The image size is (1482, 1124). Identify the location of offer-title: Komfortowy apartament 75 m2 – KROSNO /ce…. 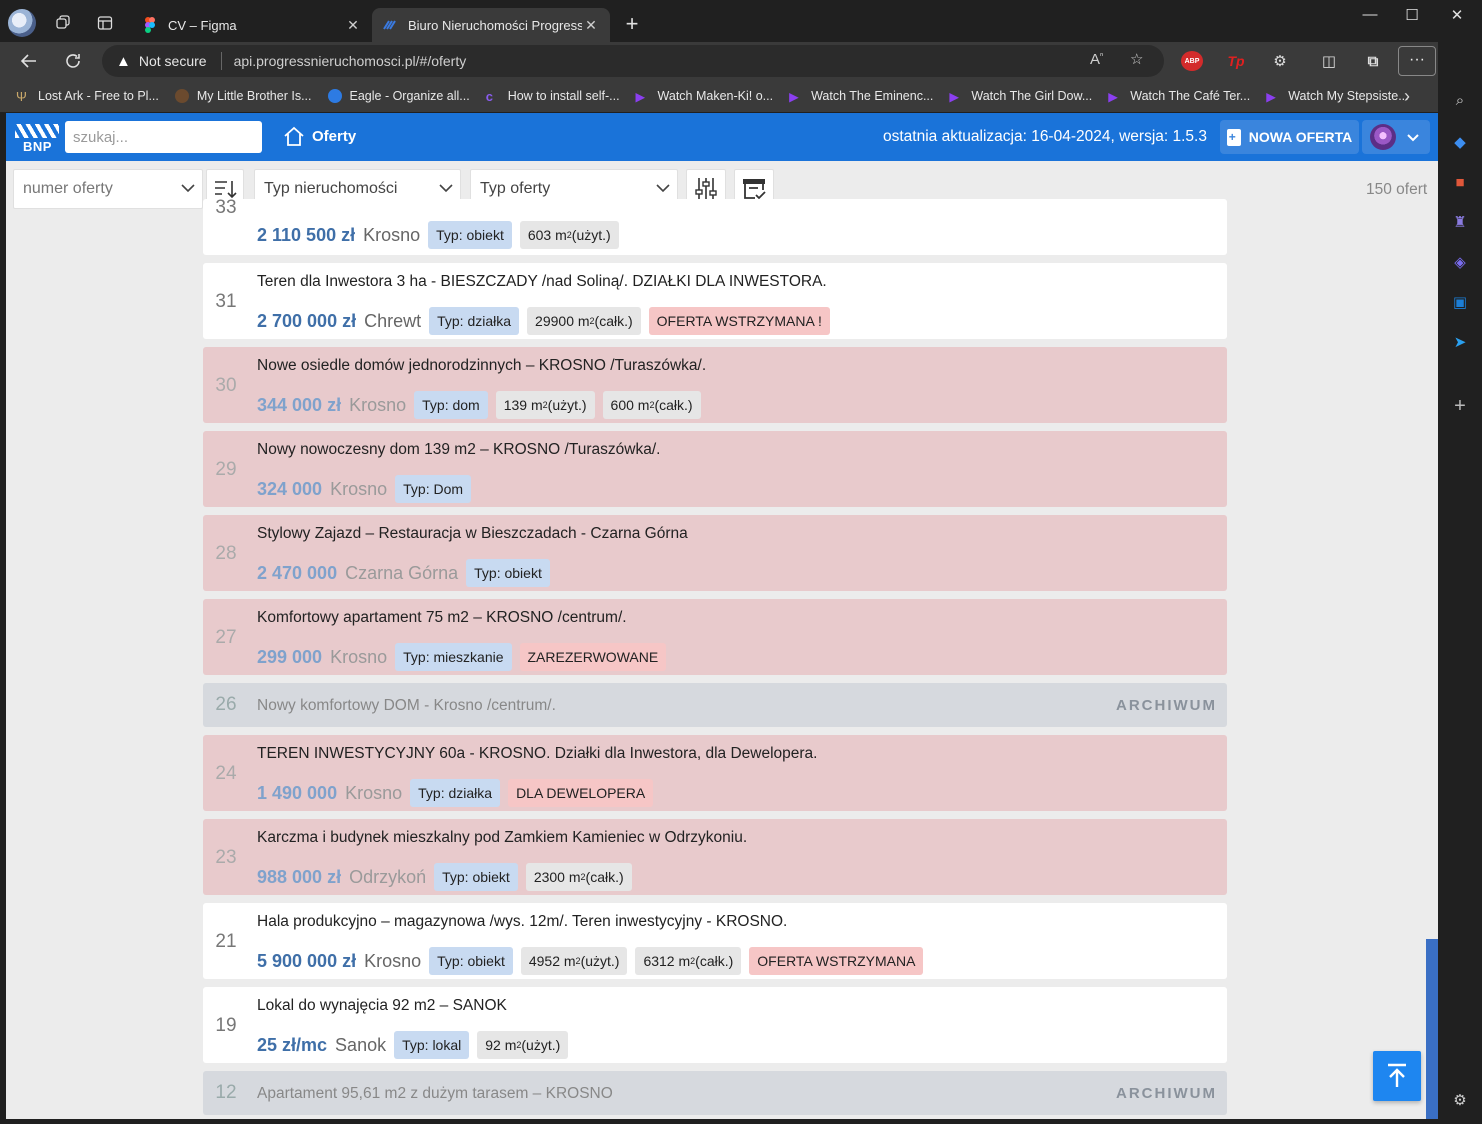
(442, 618).